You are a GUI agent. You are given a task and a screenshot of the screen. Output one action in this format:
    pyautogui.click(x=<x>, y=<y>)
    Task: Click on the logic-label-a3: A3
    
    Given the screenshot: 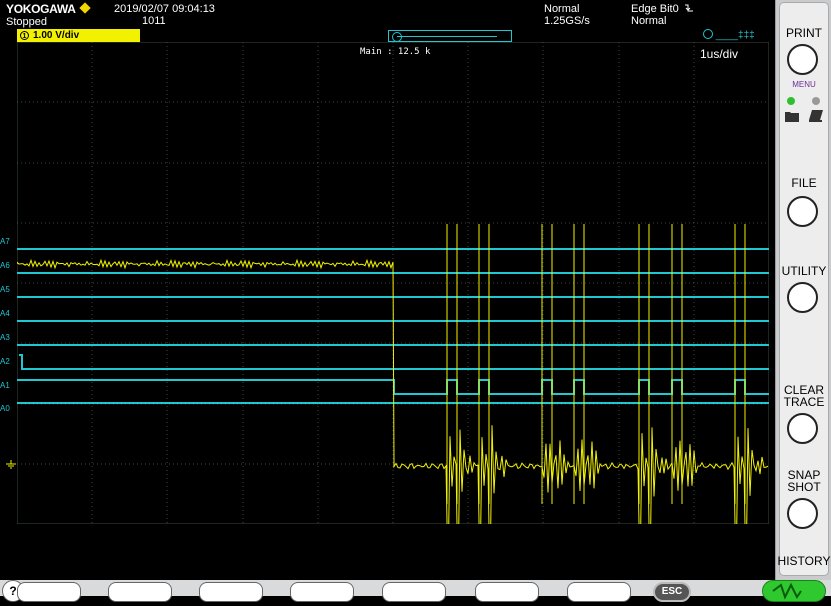 What is the action you would take?
    pyautogui.click(x=5, y=337)
    